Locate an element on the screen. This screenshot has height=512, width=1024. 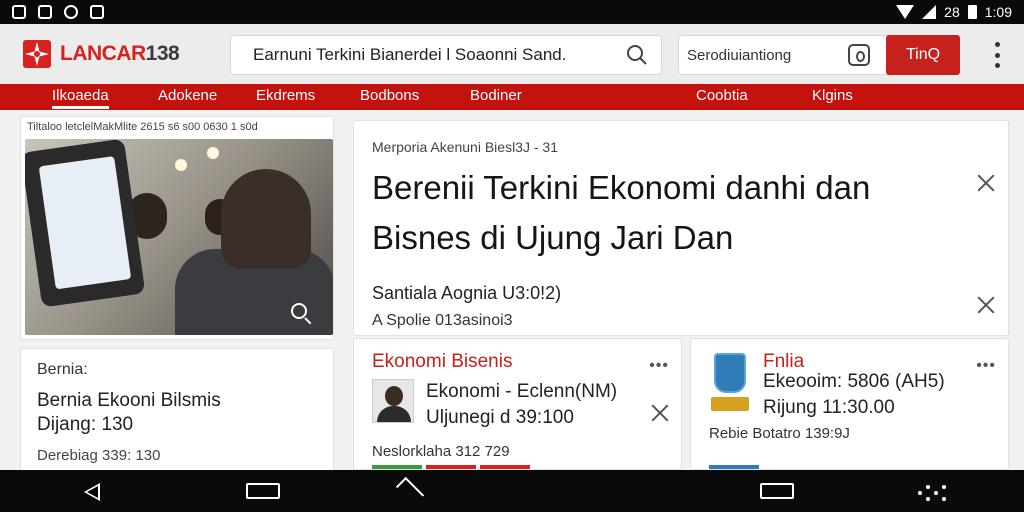
person-avatar is located at coordinates (393, 401).